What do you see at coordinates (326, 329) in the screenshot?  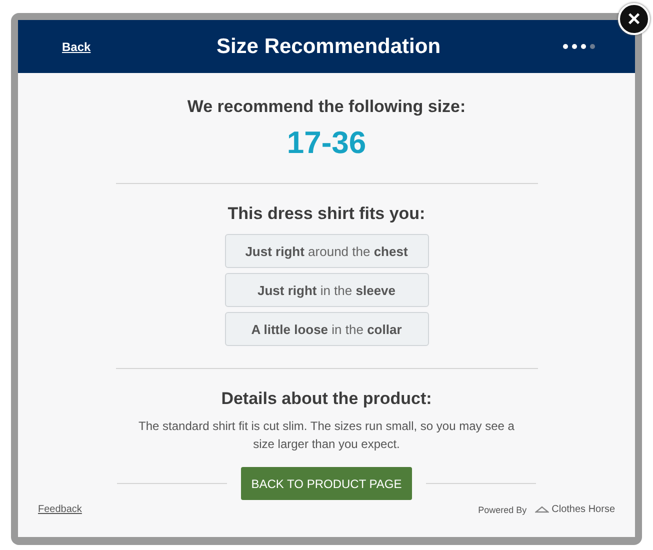 I see `fit-item: A little loose in the collar` at bounding box center [326, 329].